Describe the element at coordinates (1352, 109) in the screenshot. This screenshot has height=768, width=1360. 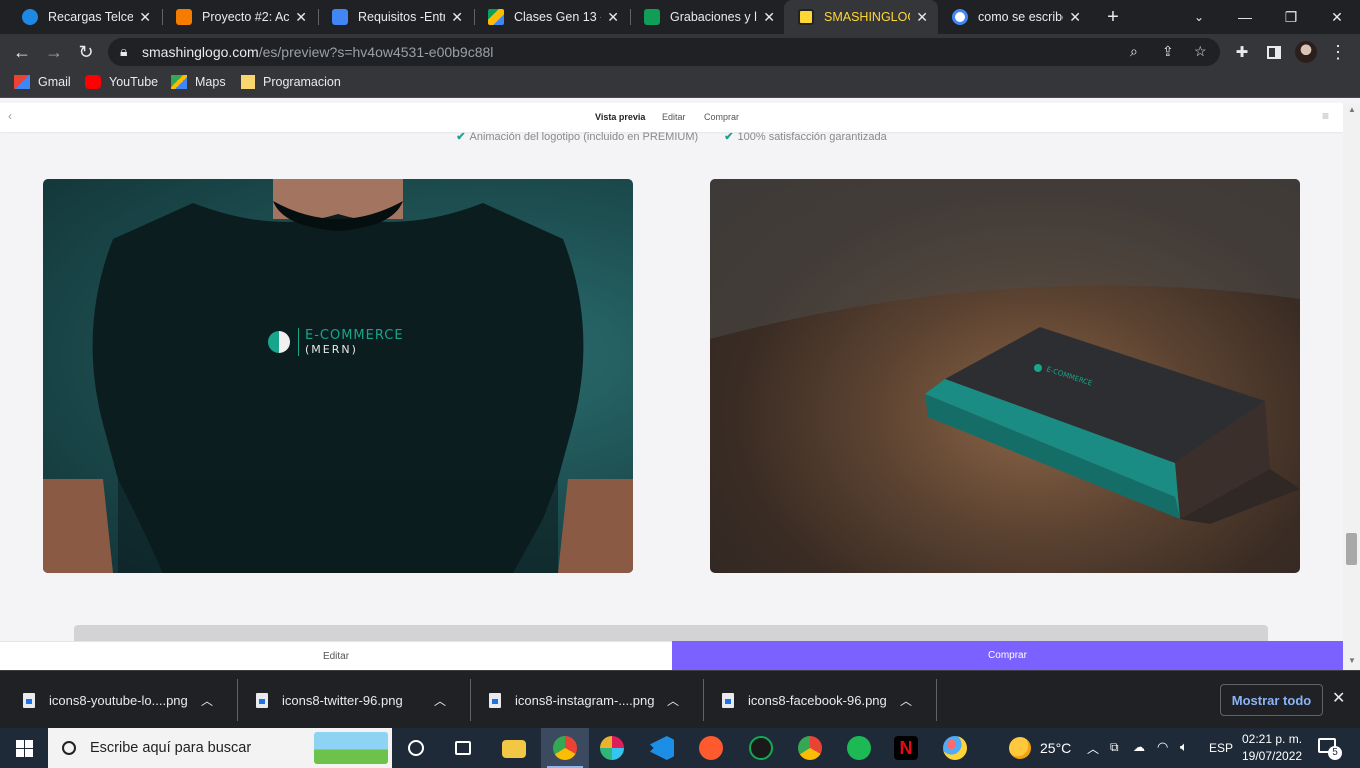
I see `scroll-up-arrow-icon: ▲` at that location.